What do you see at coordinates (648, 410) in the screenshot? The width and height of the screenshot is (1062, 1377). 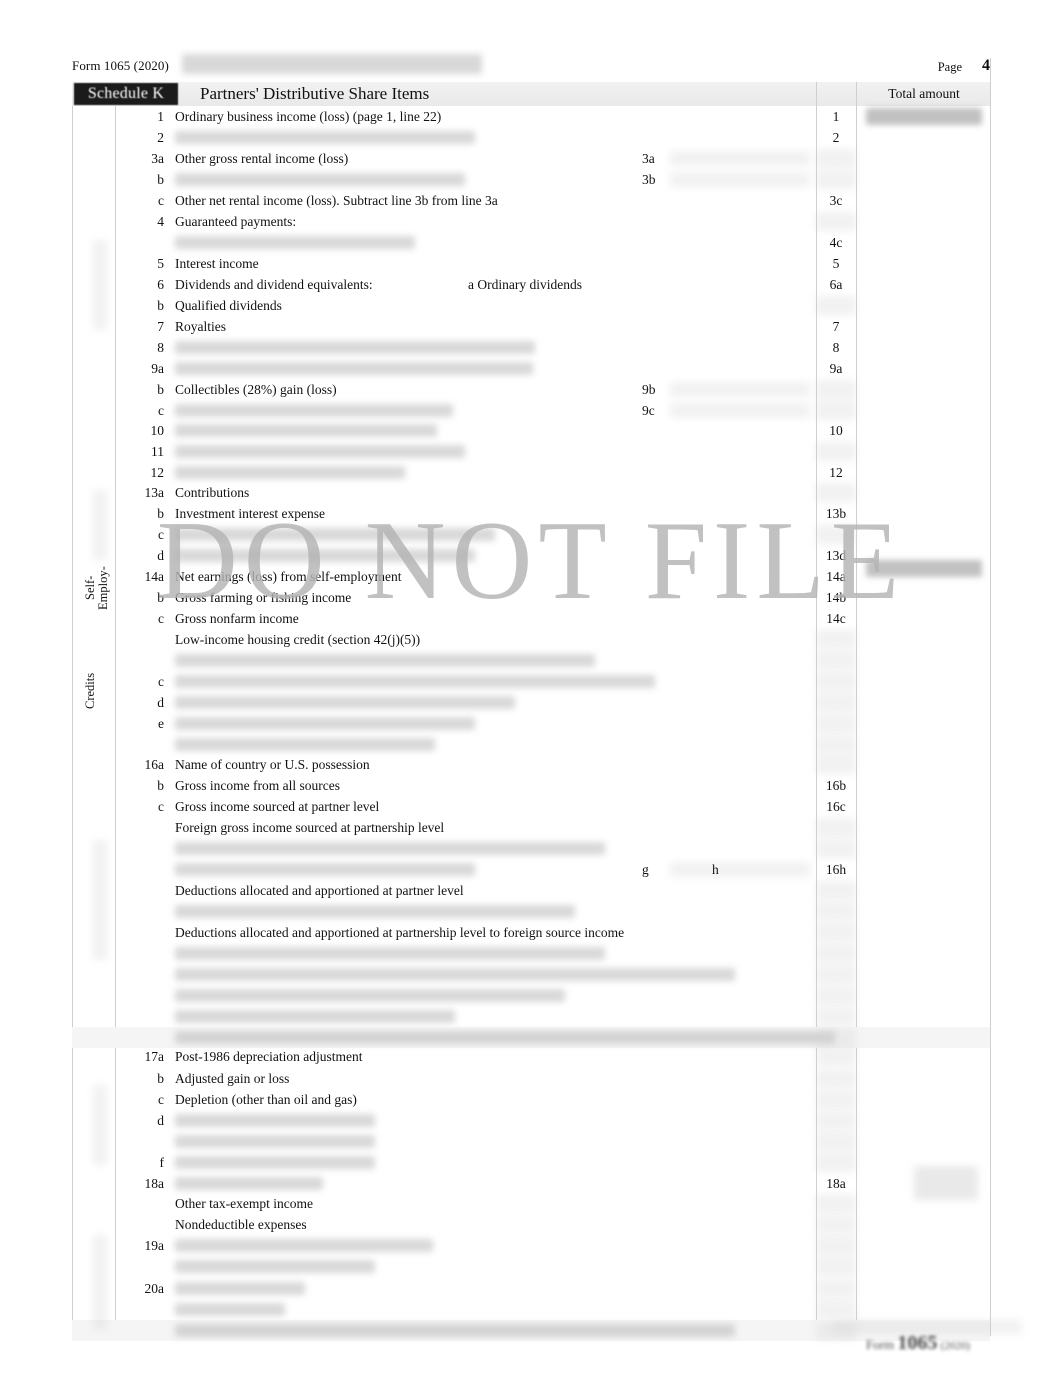 I see `mid-column-line-ref: 9c` at bounding box center [648, 410].